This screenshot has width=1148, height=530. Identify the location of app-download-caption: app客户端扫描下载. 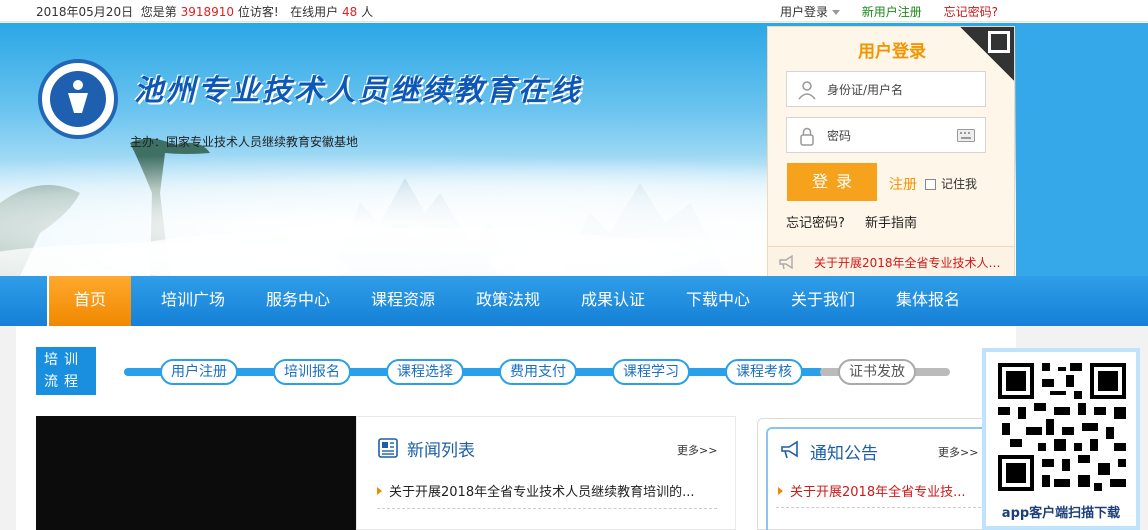
(1061, 513).